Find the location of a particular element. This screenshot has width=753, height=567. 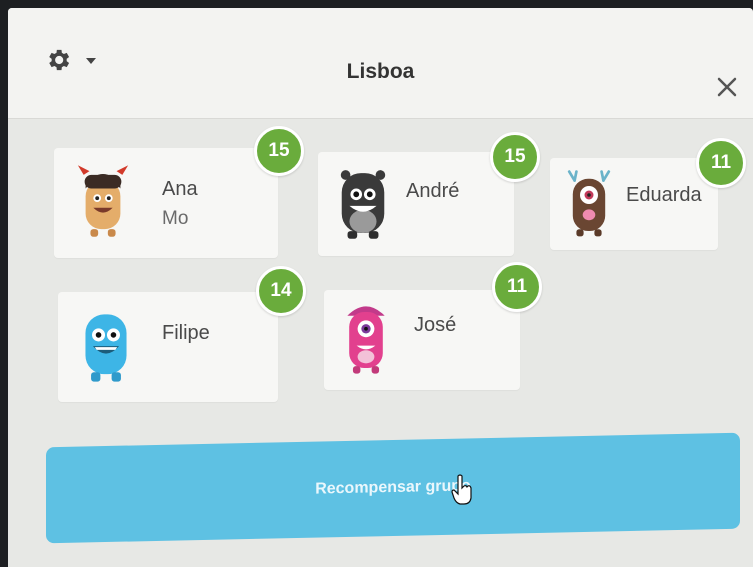

student-card-filipe: Filipe is located at coordinates (168, 347).